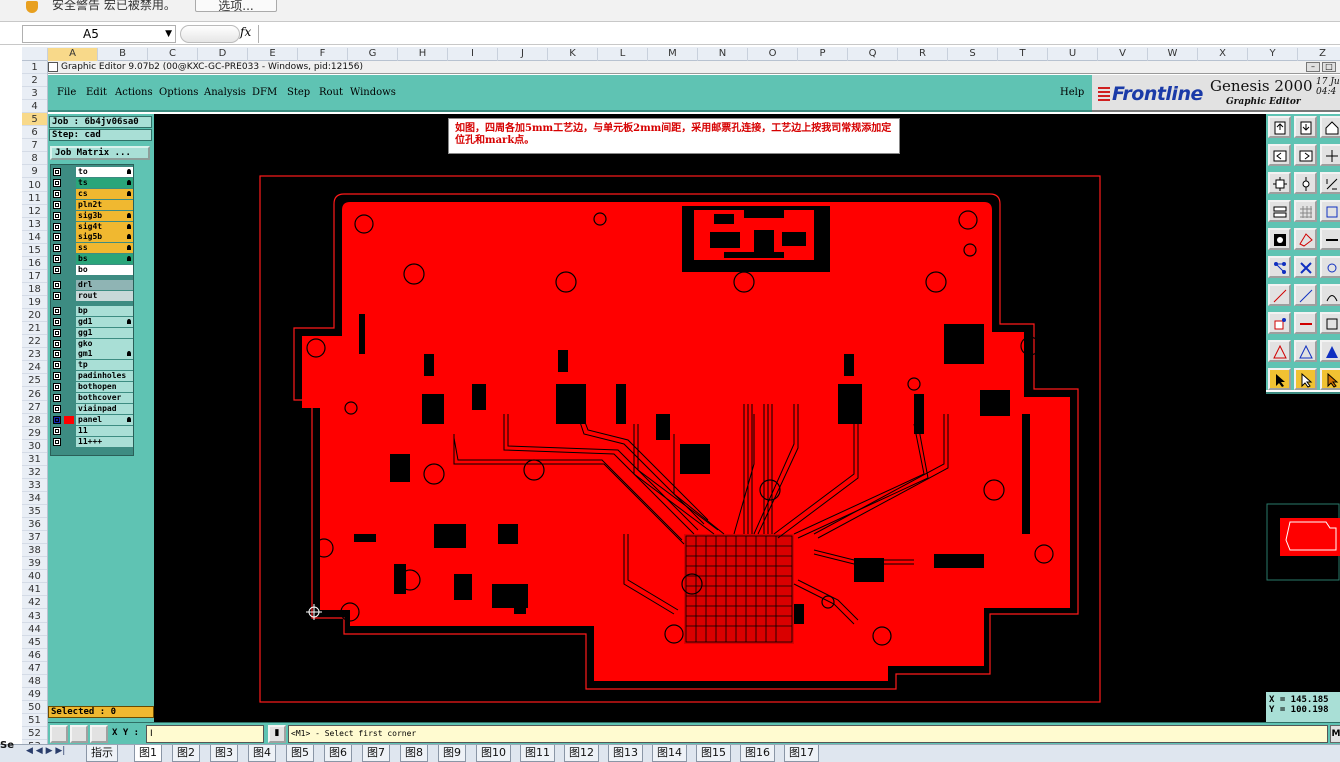 This screenshot has height=762, width=1340. Describe the element at coordinates (34, 642) in the screenshot. I see `row-header: 45` at that location.